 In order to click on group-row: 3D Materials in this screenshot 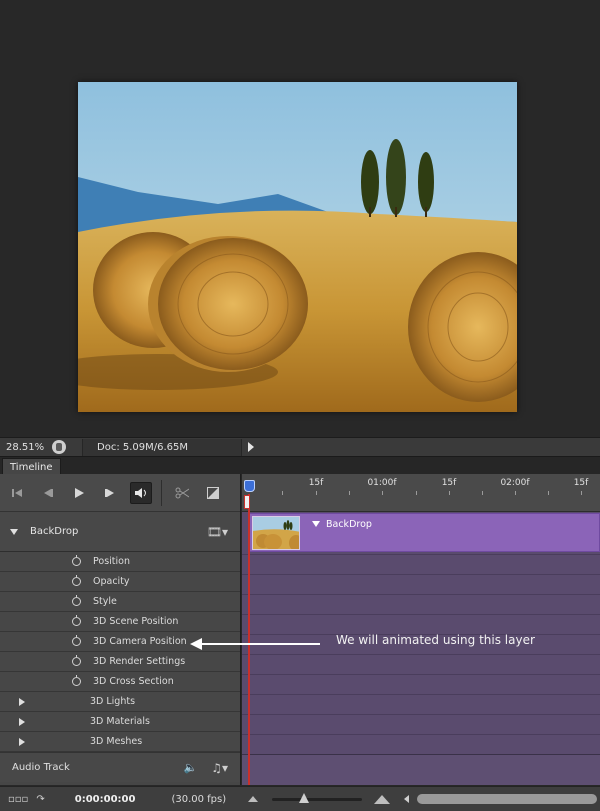, I will do `click(120, 722)`.